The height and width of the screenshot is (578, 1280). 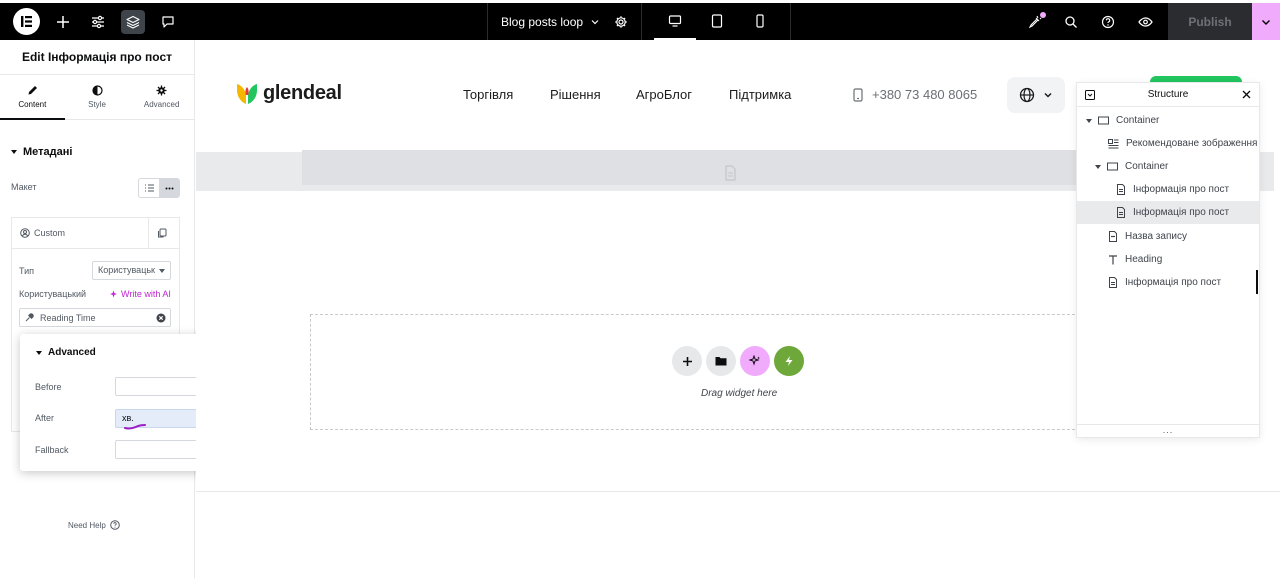 What do you see at coordinates (133, 22) in the screenshot?
I see `structure-layers-icon` at bounding box center [133, 22].